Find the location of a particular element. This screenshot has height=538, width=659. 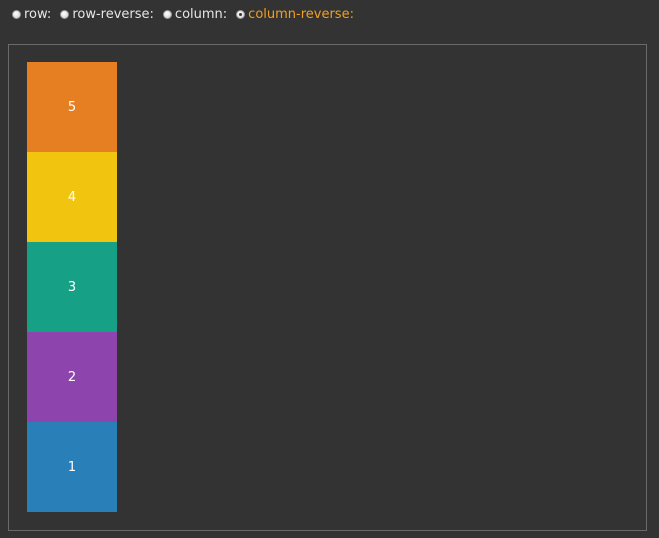

option-column-label: column: is located at coordinates (201, 14).